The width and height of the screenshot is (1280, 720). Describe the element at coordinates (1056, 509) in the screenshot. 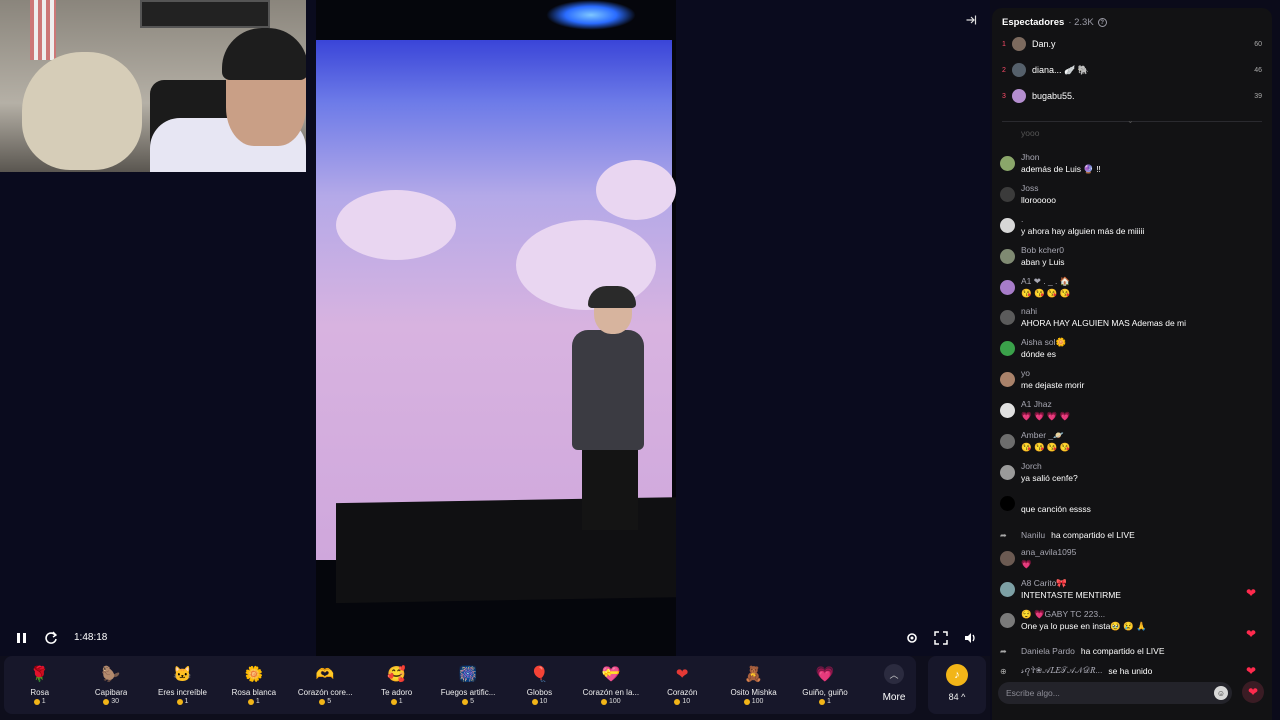

I see `chat-text: que canción essss` at that location.